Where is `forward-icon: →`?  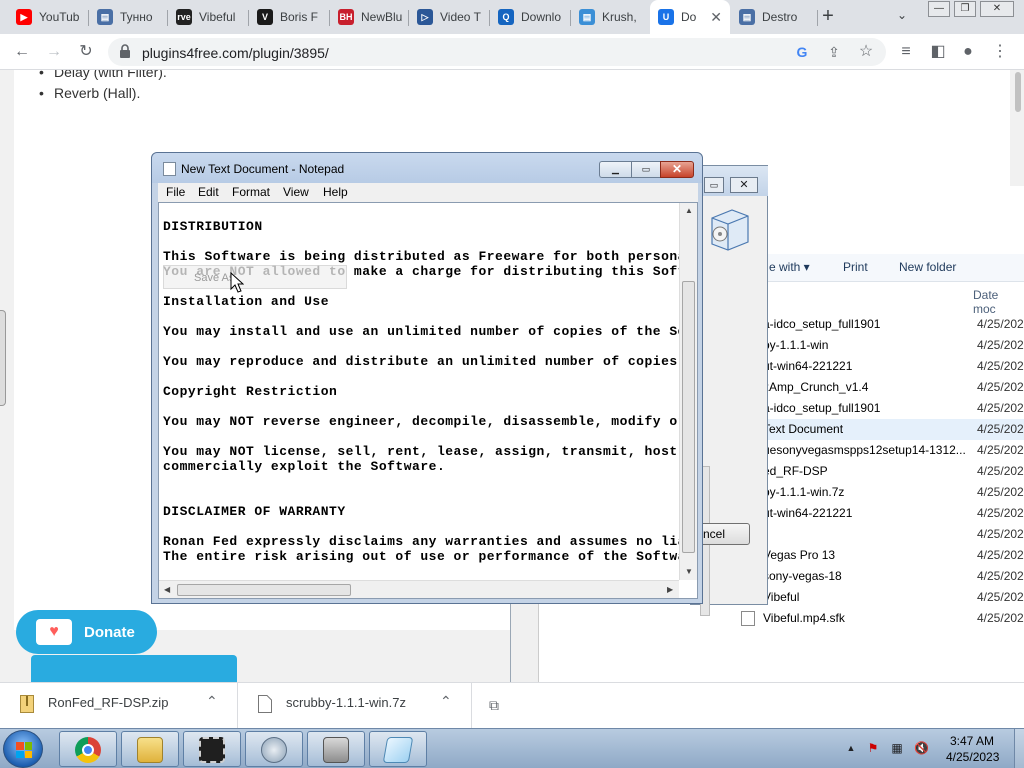
forward-icon: → is located at coordinates (54, 52).